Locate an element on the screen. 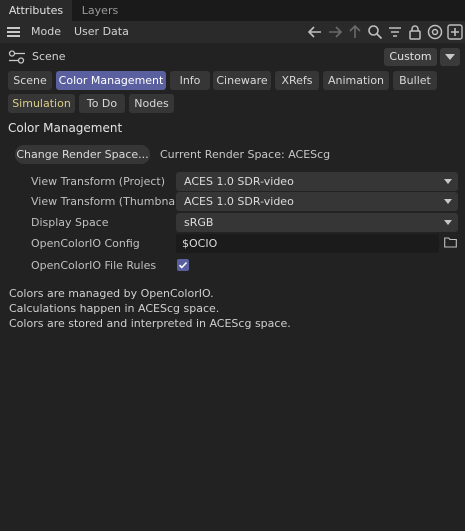  checkmark-icon is located at coordinates (183, 265).